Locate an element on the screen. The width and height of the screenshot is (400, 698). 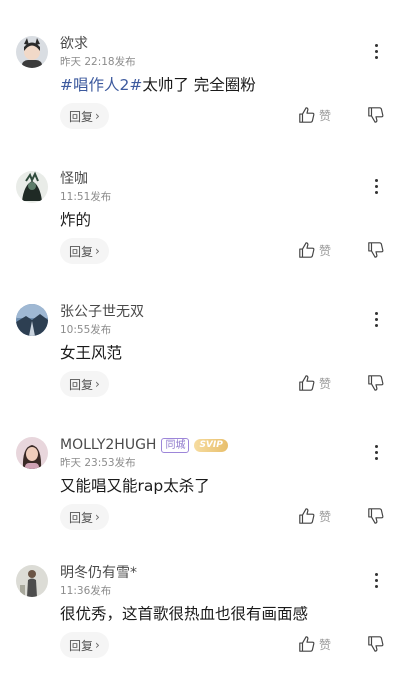
comment-body: 很优秀，这首歌很热血也很有画面感 is located at coordinates (184, 614).